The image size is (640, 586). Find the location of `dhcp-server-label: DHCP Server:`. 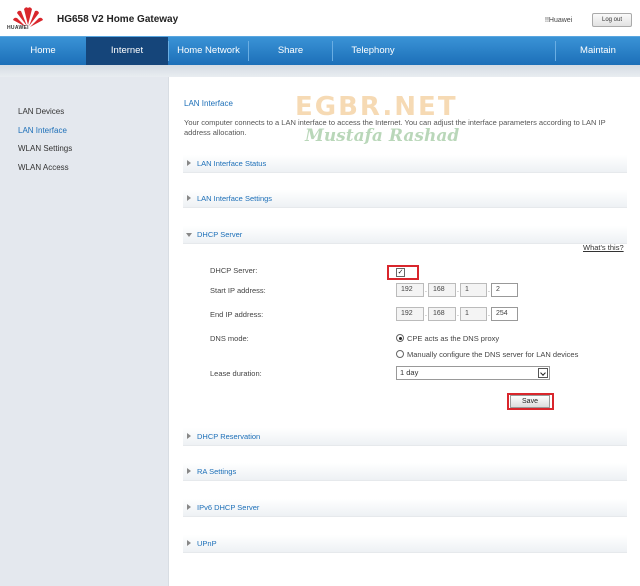

dhcp-server-label: DHCP Server: is located at coordinates (234, 270).